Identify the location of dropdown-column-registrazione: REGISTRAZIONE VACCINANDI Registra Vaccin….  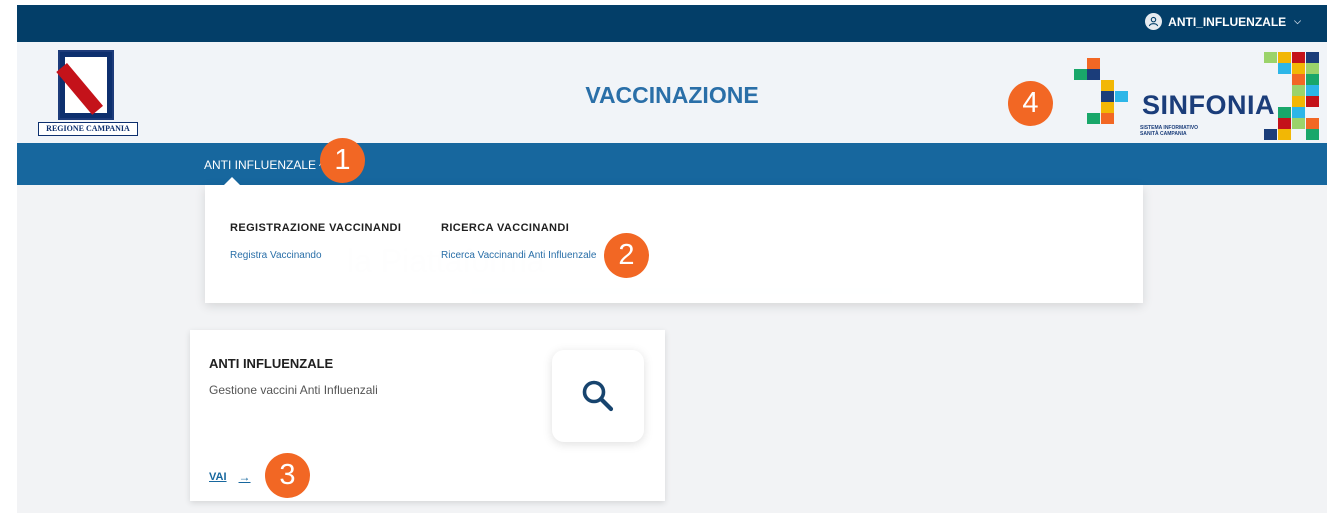
(315, 241).